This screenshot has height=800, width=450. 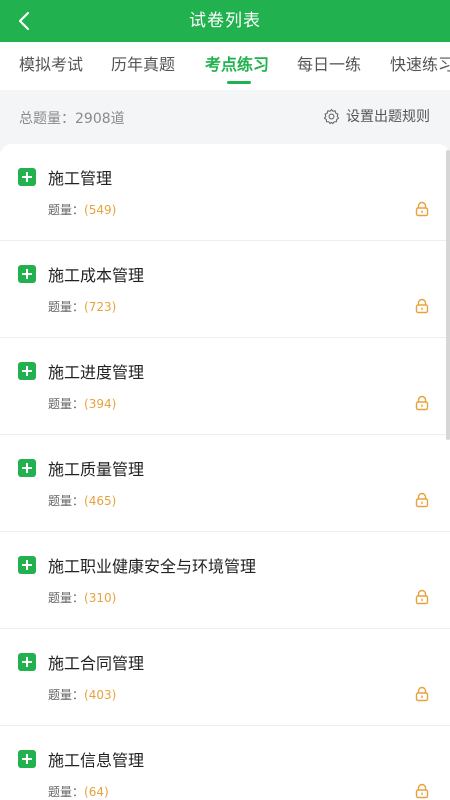 I want to click on list-item: 施工管理 题量：(549), so click(x=225, y=192).